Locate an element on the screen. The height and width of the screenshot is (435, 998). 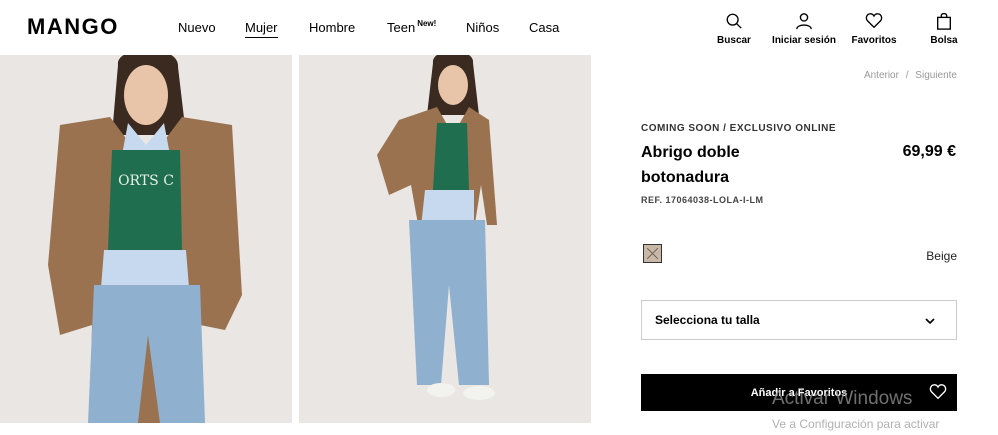
size-select: Selecciona tu talla is located at coordinates (799, 320).